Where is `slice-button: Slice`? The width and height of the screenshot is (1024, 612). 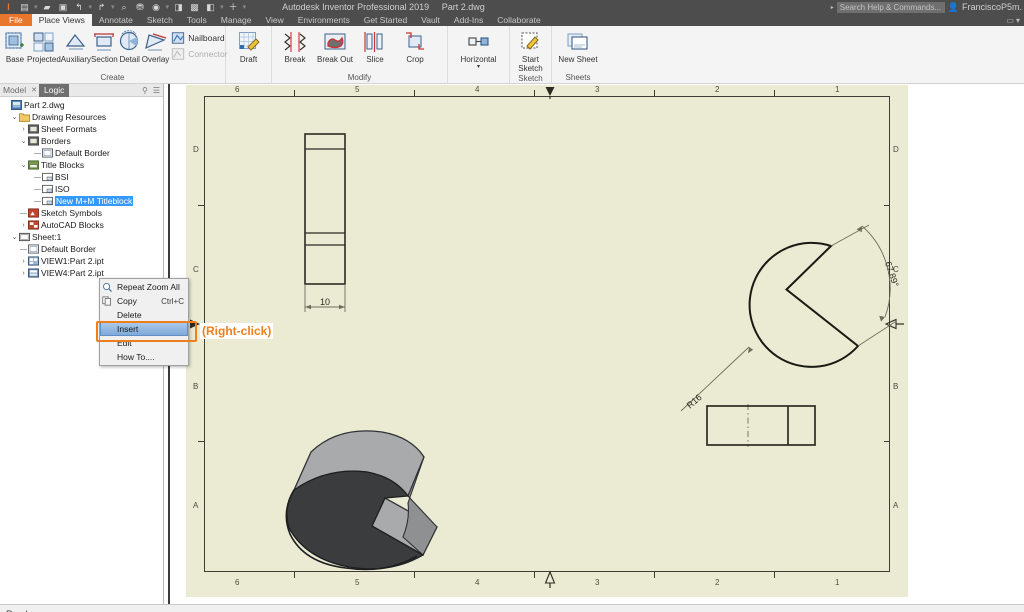
slice-button: Slice is located at coordinates (375, 46).